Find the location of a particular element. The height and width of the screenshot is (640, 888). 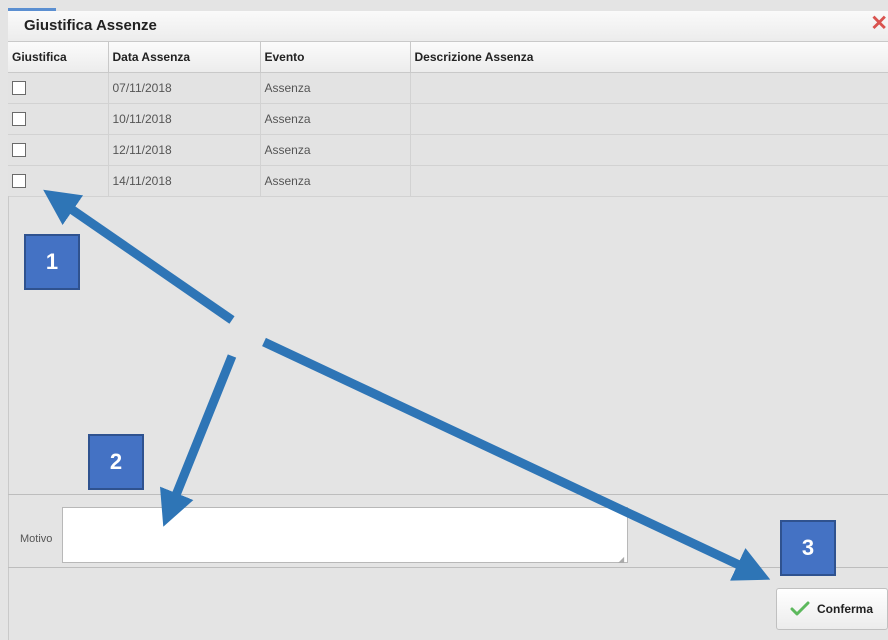

absence-date: 12/11/2018 is located at coordinates (184, 150).